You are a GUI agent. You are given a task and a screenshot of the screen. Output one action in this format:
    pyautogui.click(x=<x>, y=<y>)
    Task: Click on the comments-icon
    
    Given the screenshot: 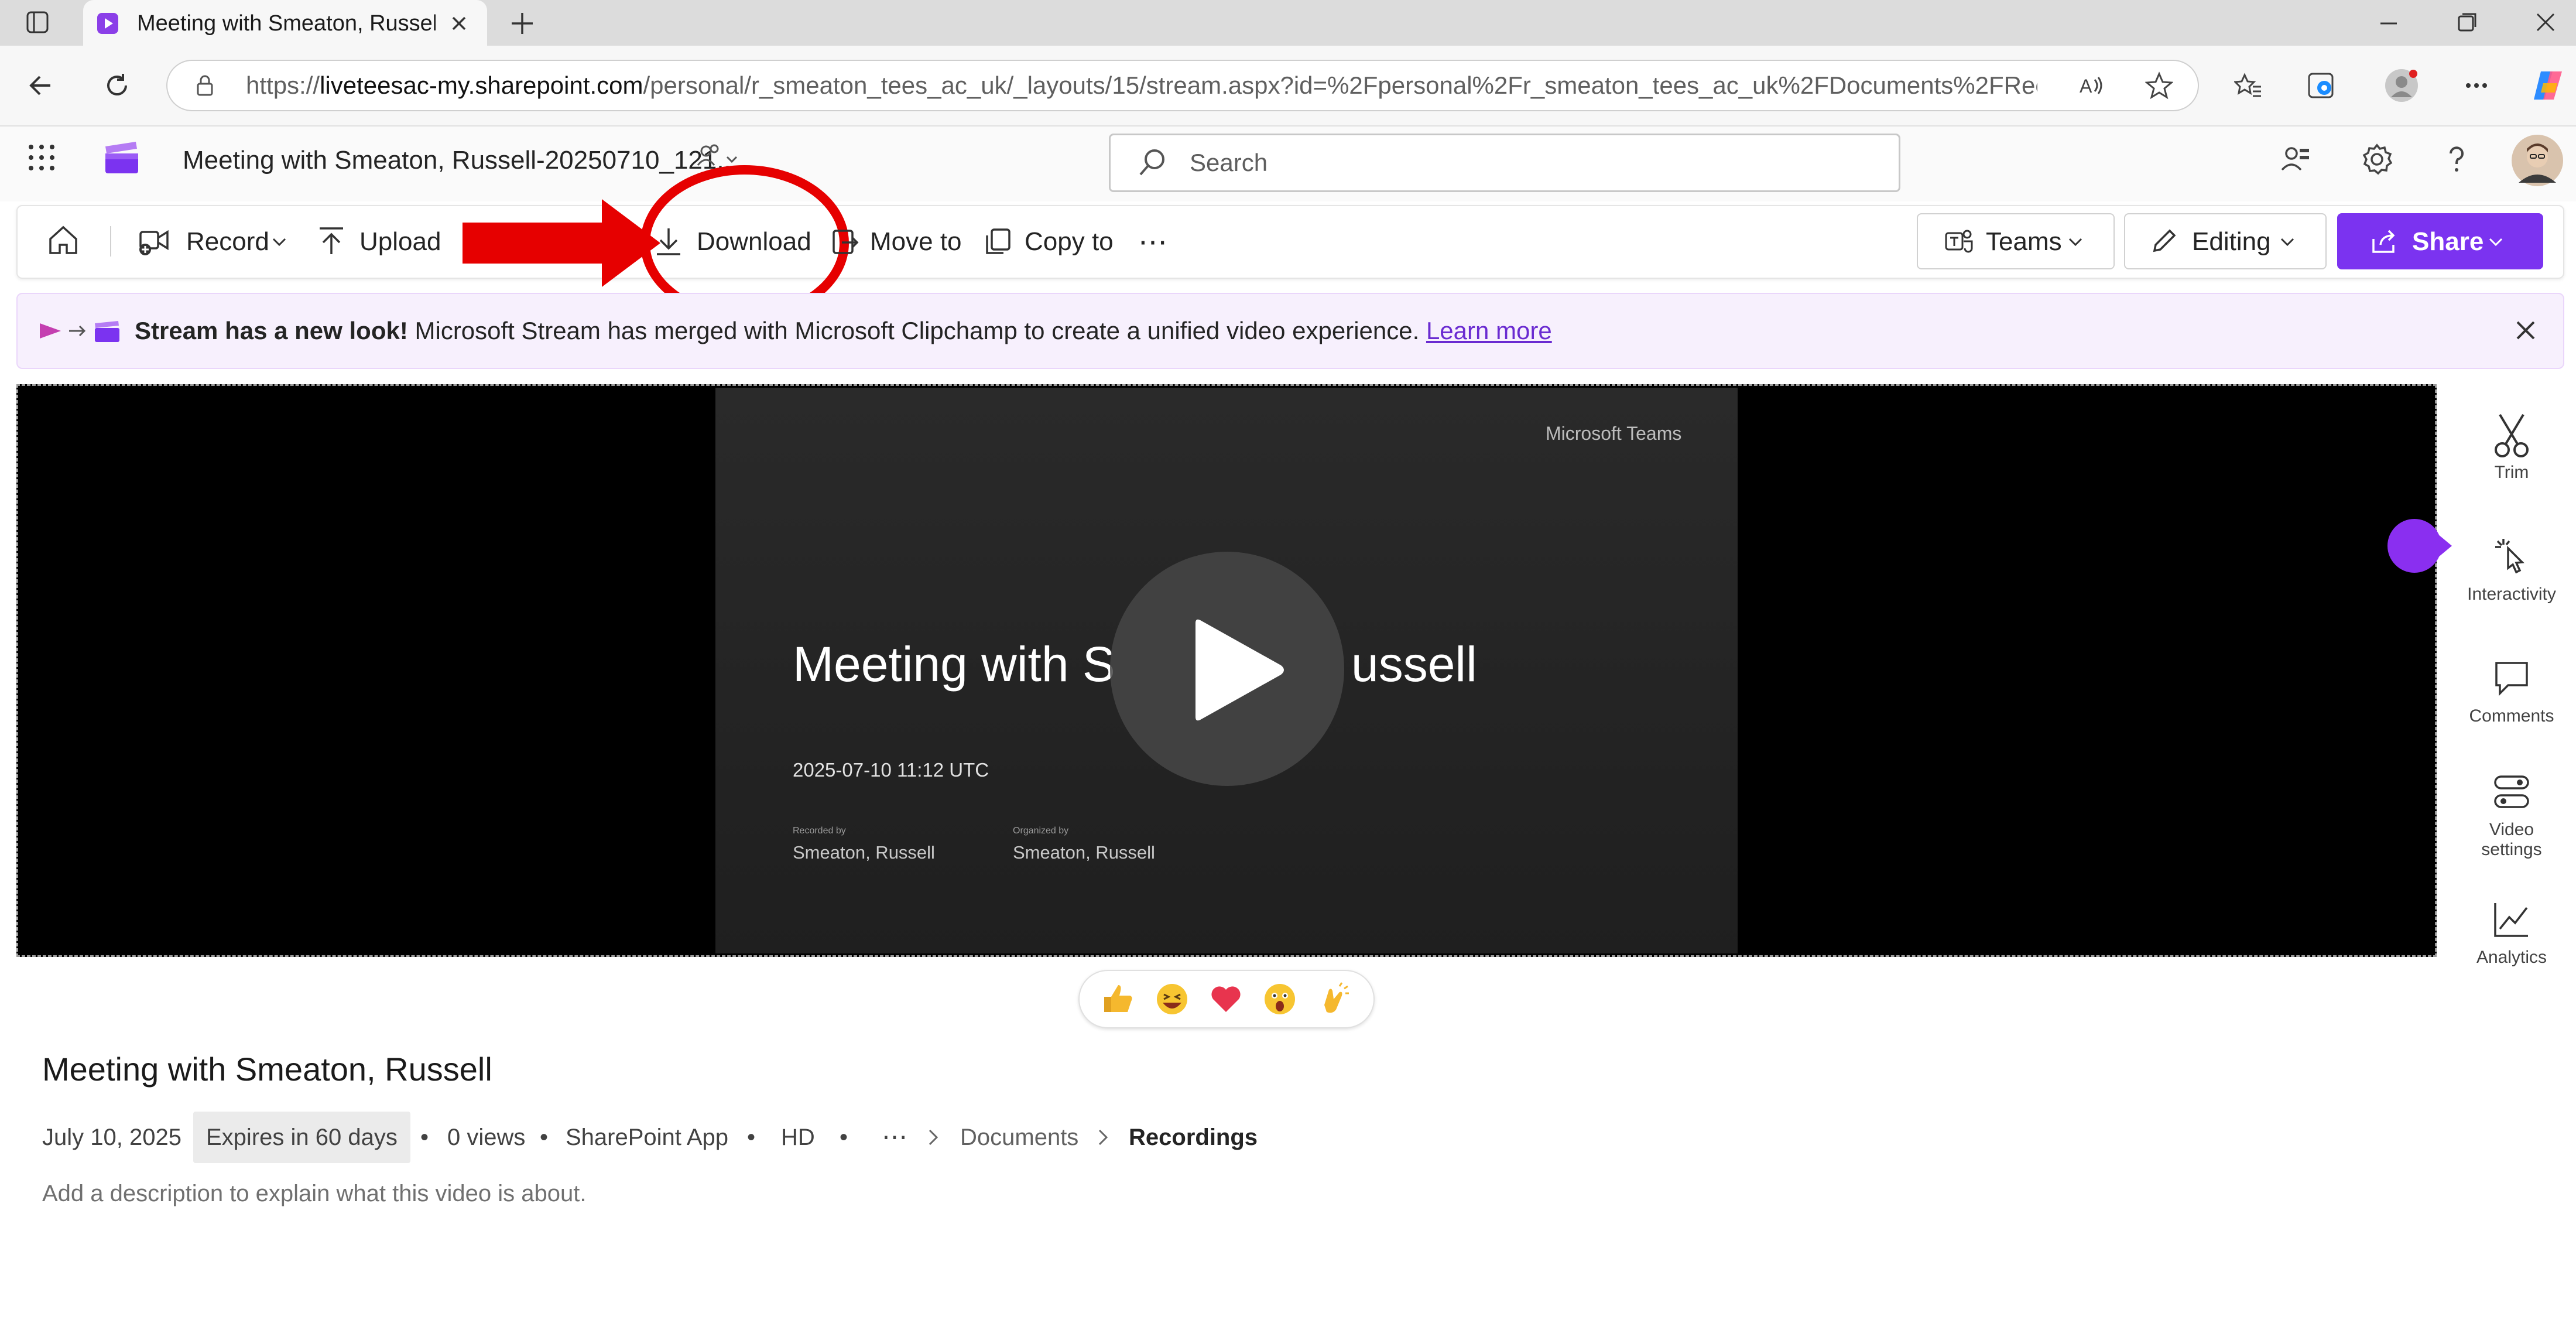 What is the action you would take?
    pyautogui.click(x=2512, y=678)
    